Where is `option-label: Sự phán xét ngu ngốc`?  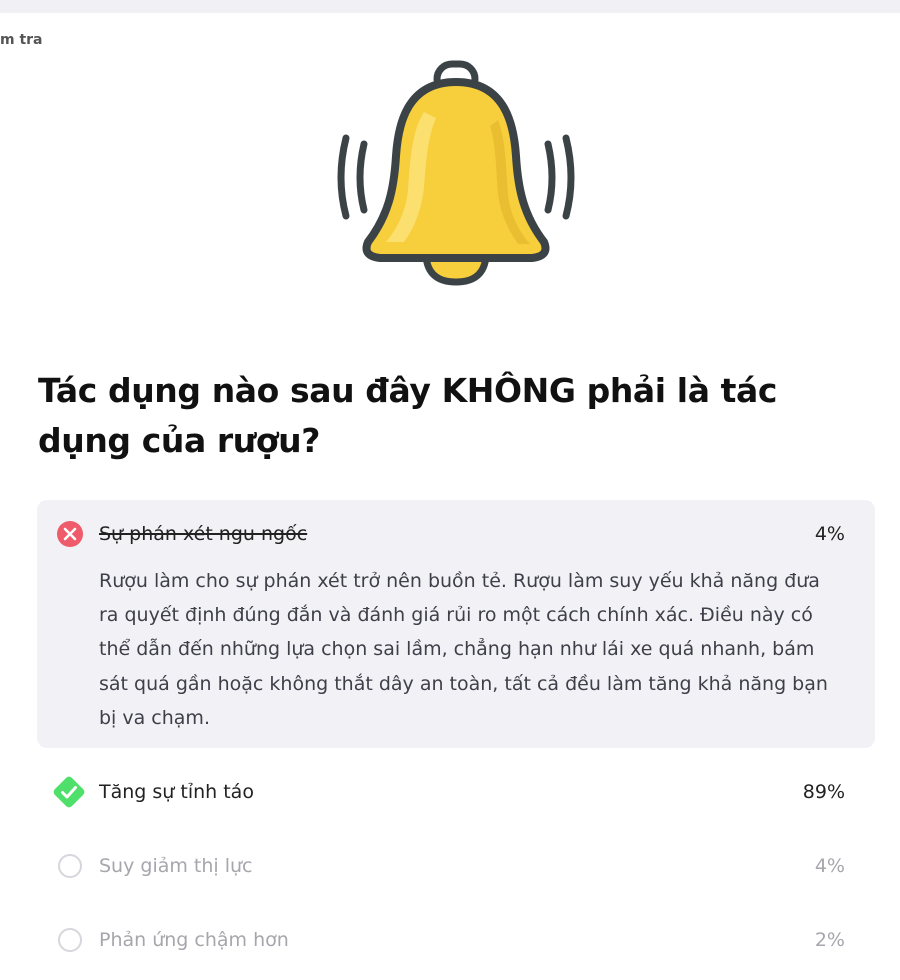
option-label: Sự phán xét ngu ngốc is located at coordinates (203, 534).